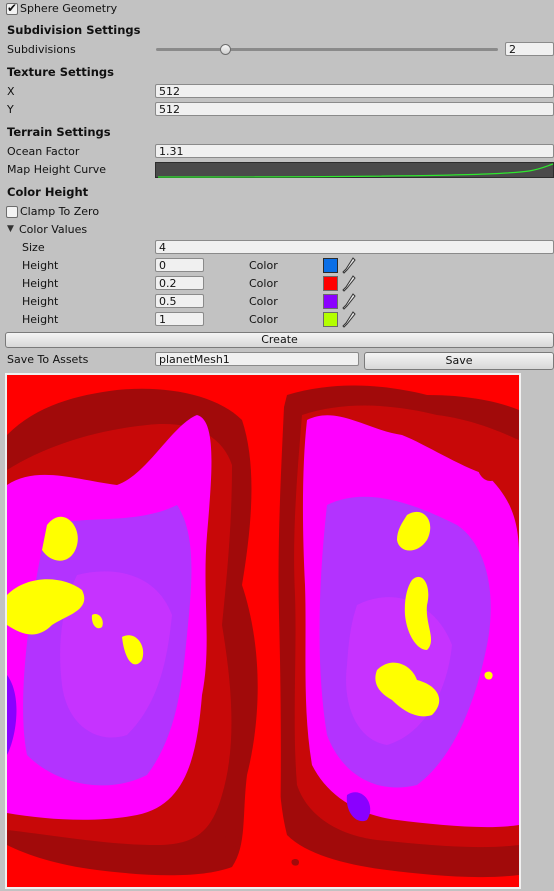 Image resolution: width=554 pixels, height=891 pixels. I want to click on color-height-header: Color Height, so click(48, 192).